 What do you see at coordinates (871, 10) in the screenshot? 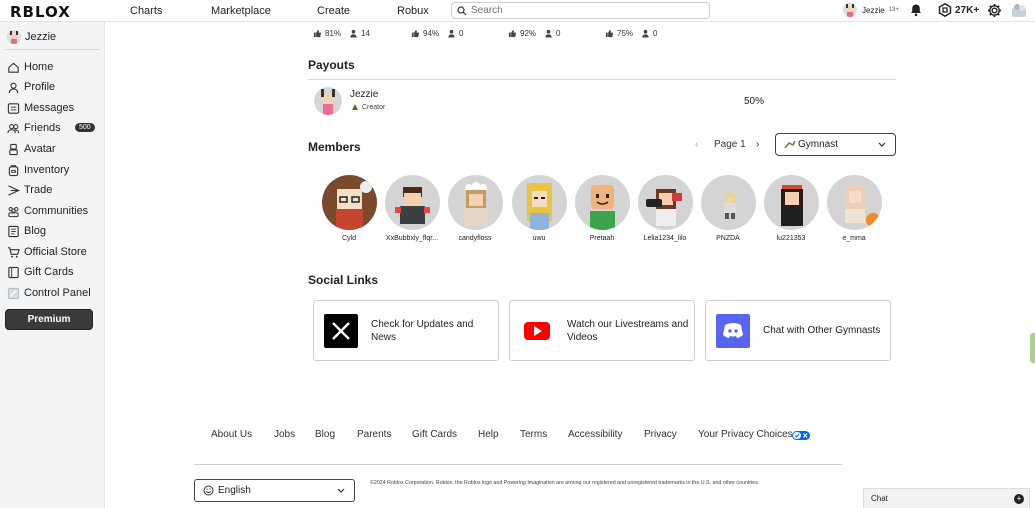
I see `top-user-profile: Jezzie 13+` at bounding box center [871, 10].